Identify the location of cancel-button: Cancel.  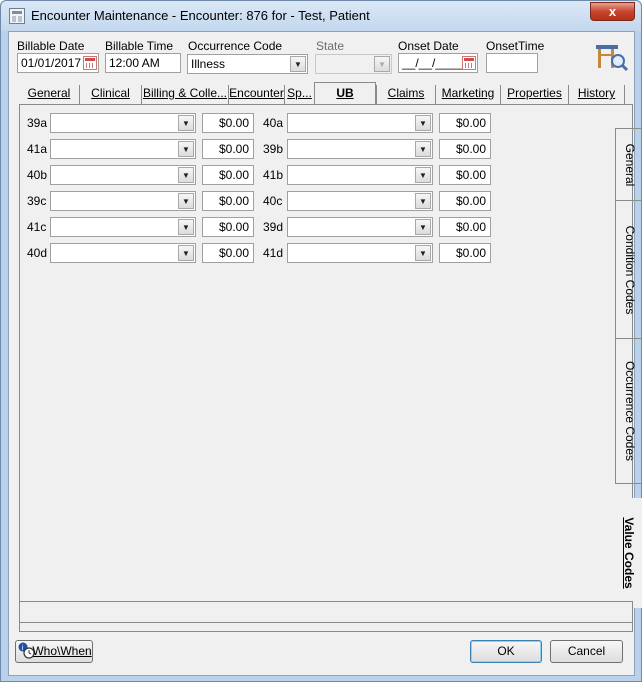
(586, 651).